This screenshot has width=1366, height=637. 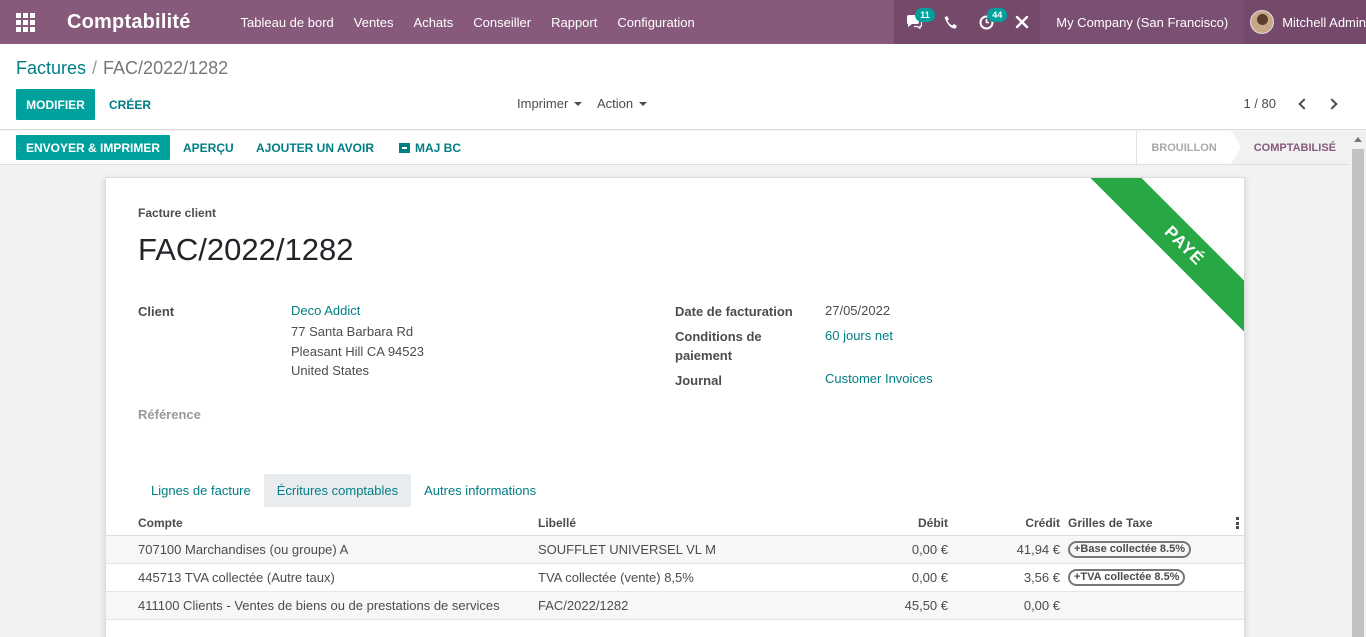 What do you see at coordinates (858, 310) in the screenshot?
I see `invoice-date-value: 27/05/2022` at bounding box center [858, 310].